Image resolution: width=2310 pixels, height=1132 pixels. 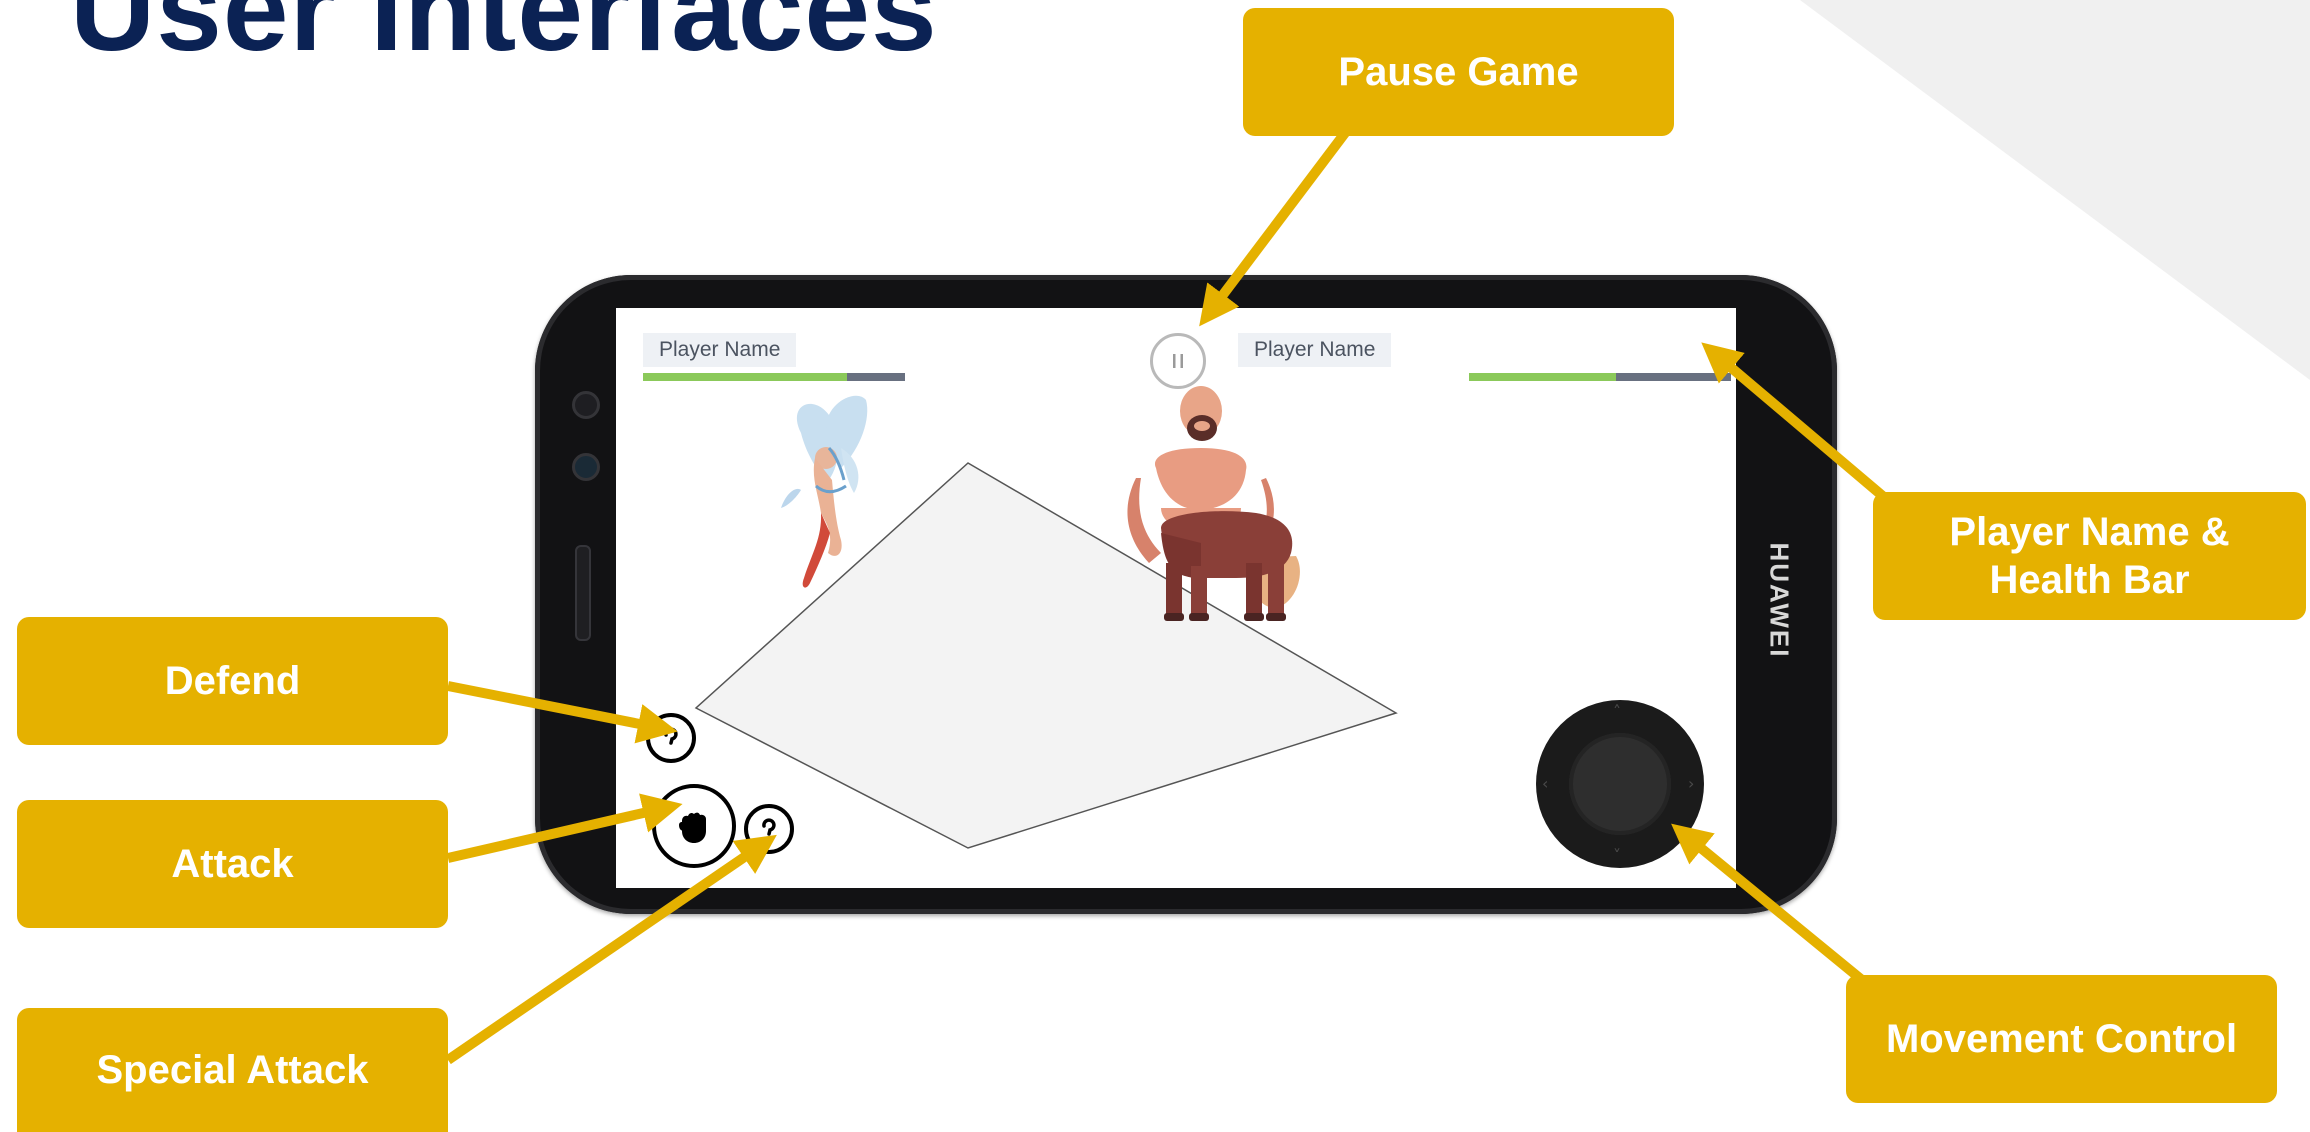 I want to click on attack-arrow, so click(x=564, y=828).